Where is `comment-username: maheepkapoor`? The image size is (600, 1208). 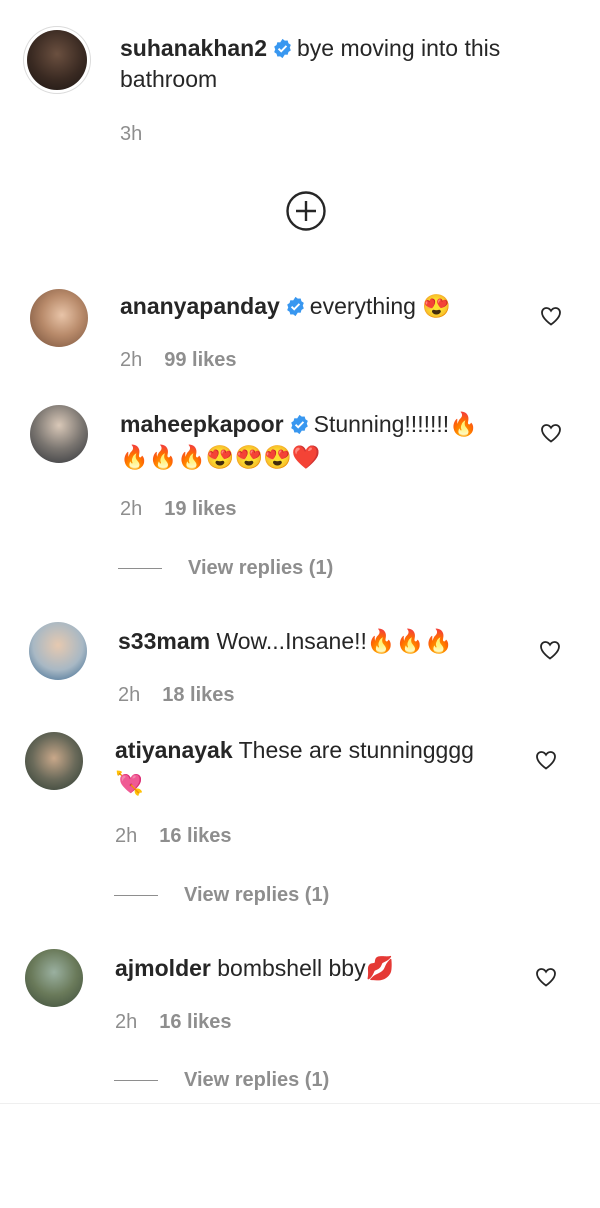 comment-username: maheepkapoor is located at coordinates (202, 424).